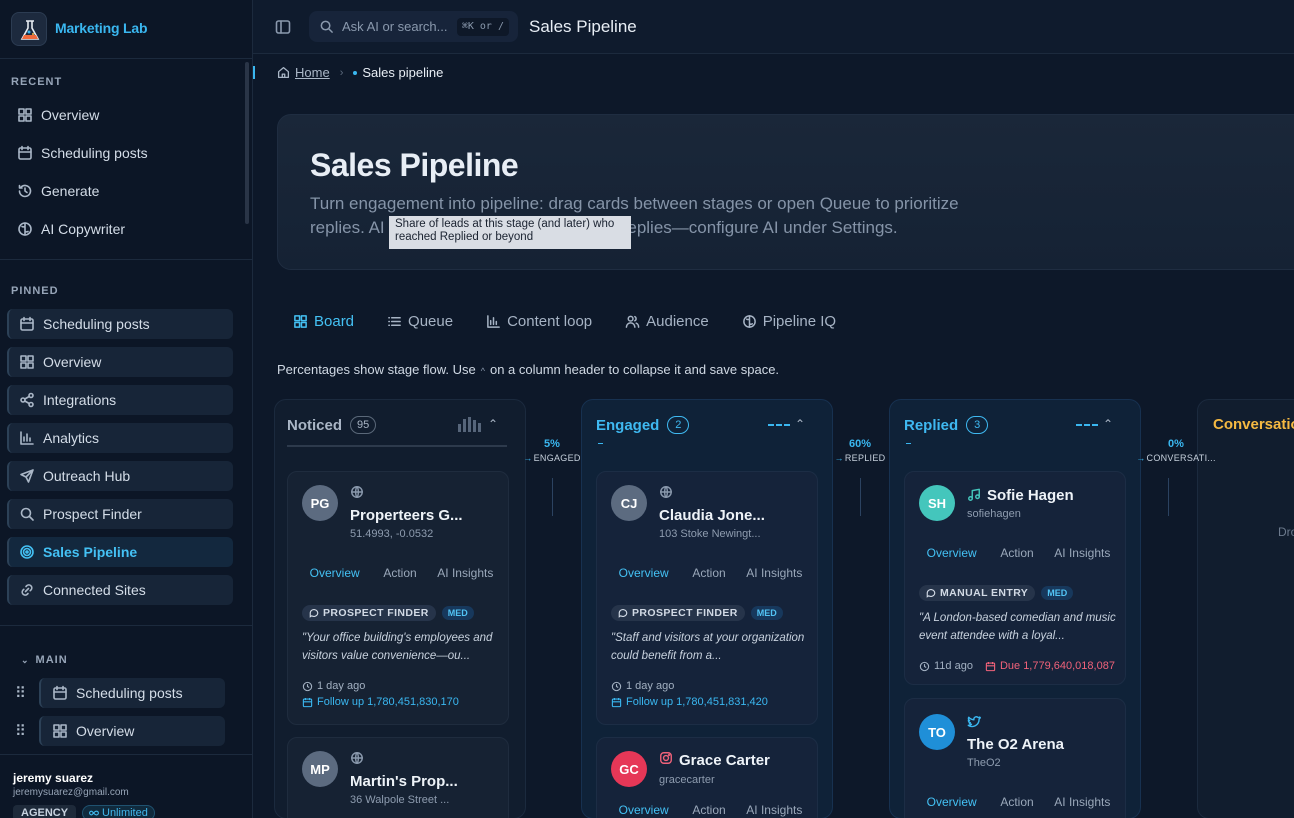 This screenshot has width=1294, height=818. What do you see at coordinates (550, 321) in the screenshot?
I see `tab-label: Content loop` at bounding box center [550, 321].